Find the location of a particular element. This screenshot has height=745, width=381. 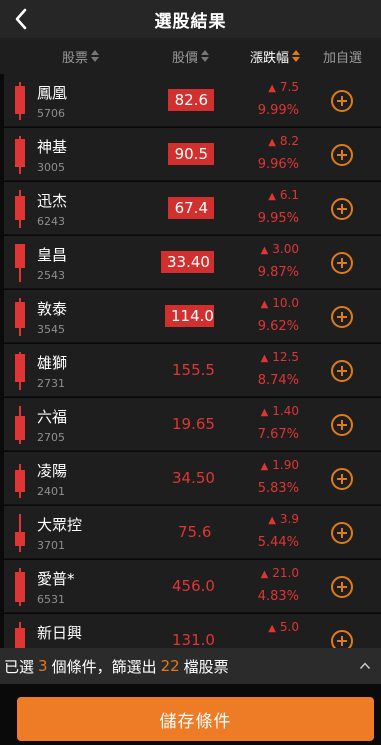

stock-price: 114.0 is located at coordinates (189, 316).